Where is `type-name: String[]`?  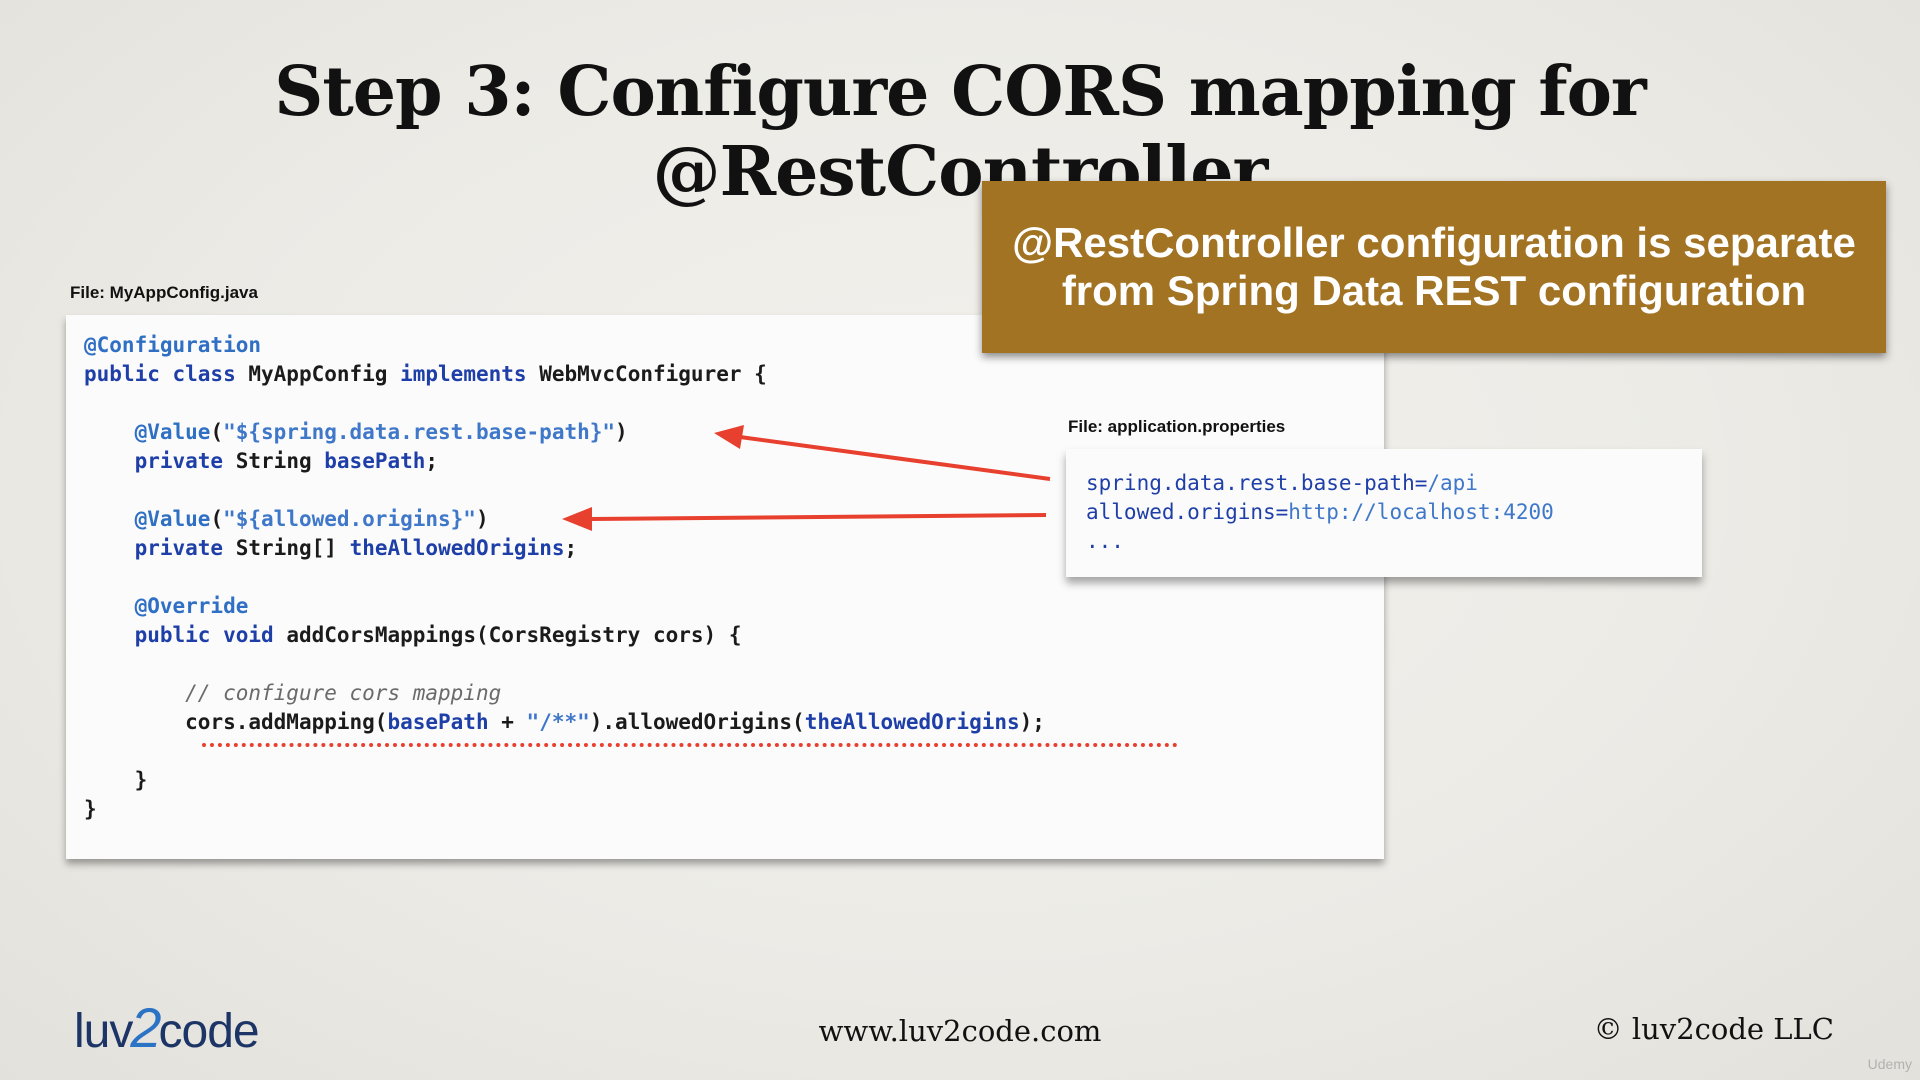
type-name: String[] is located at coordinates (286, 548).